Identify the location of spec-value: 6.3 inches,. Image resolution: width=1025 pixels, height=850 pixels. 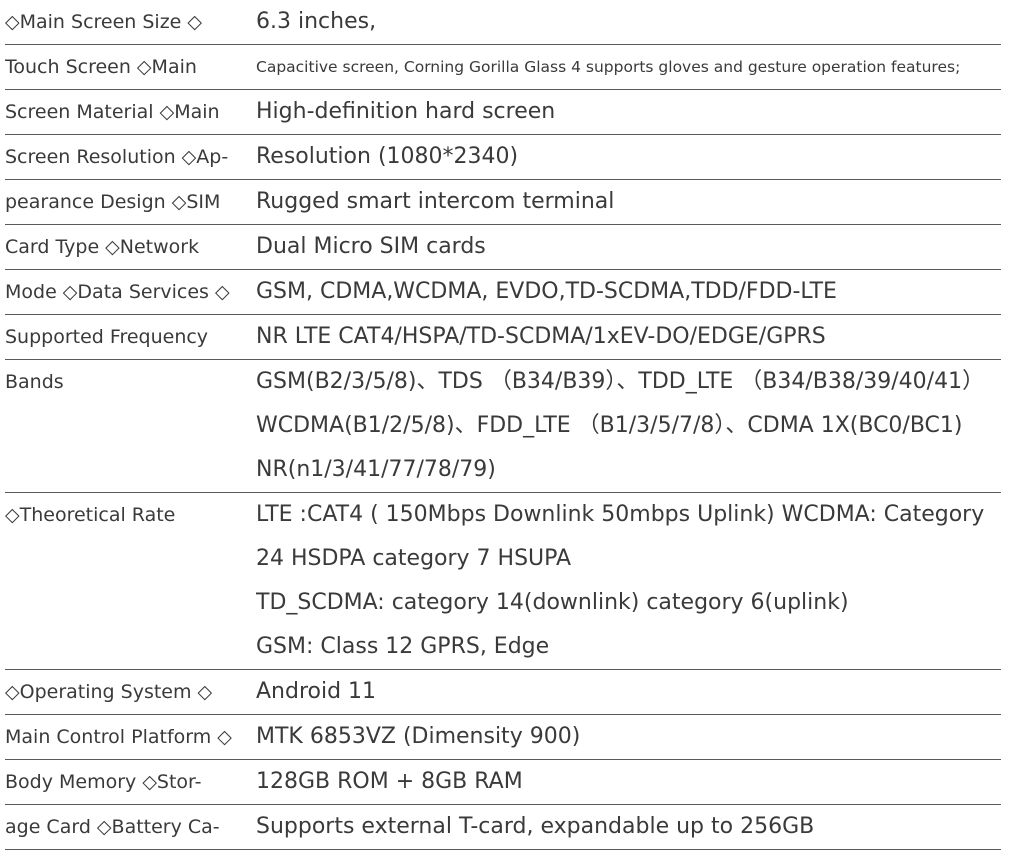
(628, 22).